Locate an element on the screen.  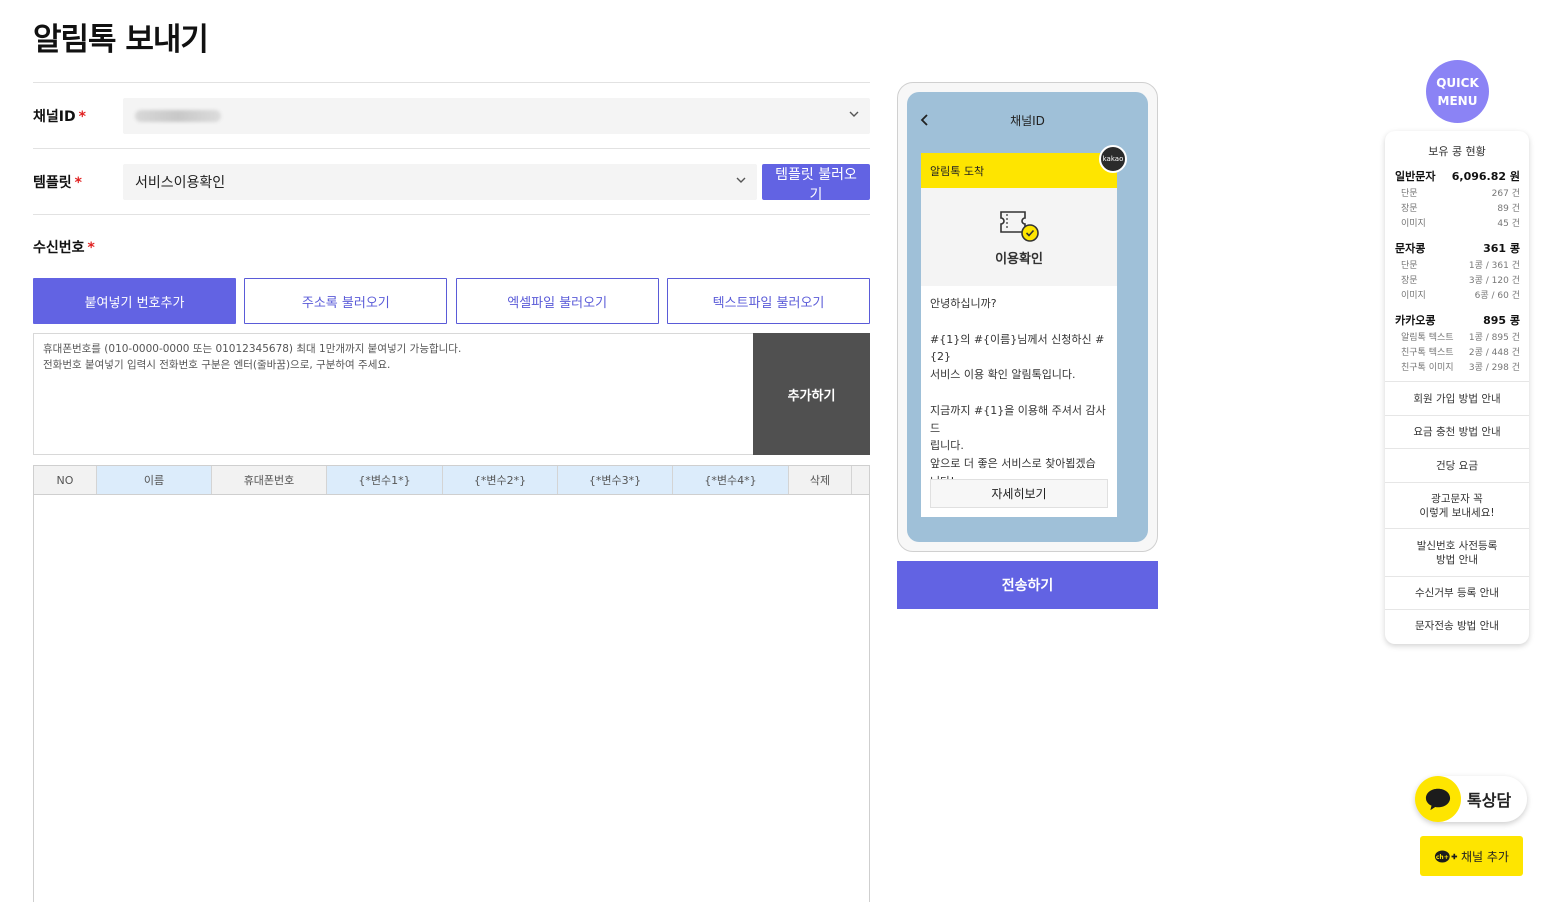
load-template-button: 템플릿 불러오기 is located at coordinates (816, 183).